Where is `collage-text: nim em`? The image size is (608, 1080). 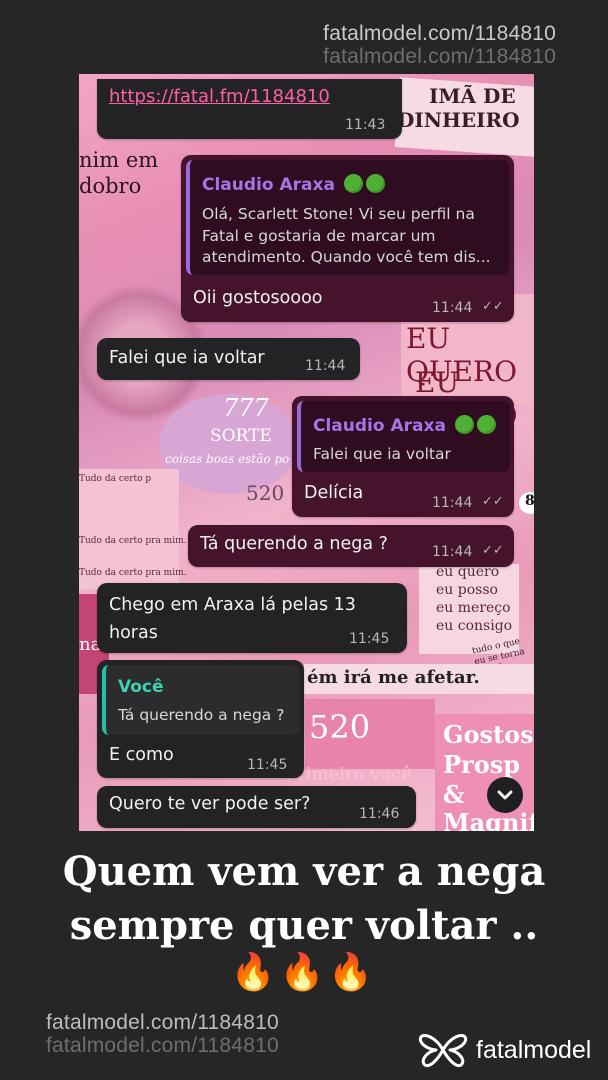 collage-text: nim em is located at coordinates (119, 160).